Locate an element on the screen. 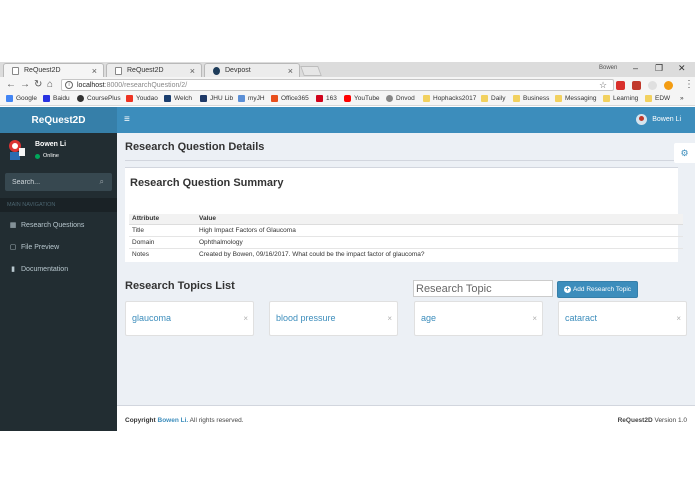  sidebar-item-research-questions: ▦ Research Questions is located at coordinates (58, 225).